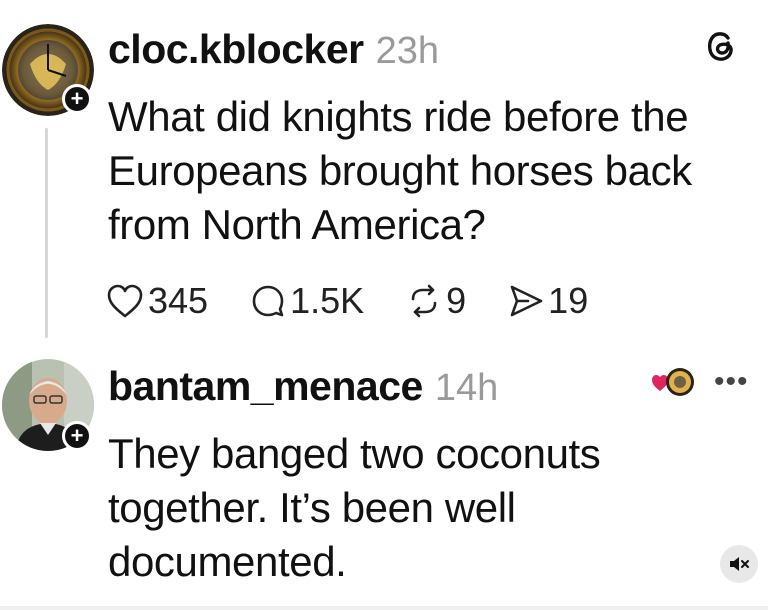 Image resolution: width=768 pixels, height=610 pixels. I want to click on divider, so click(384, 608).